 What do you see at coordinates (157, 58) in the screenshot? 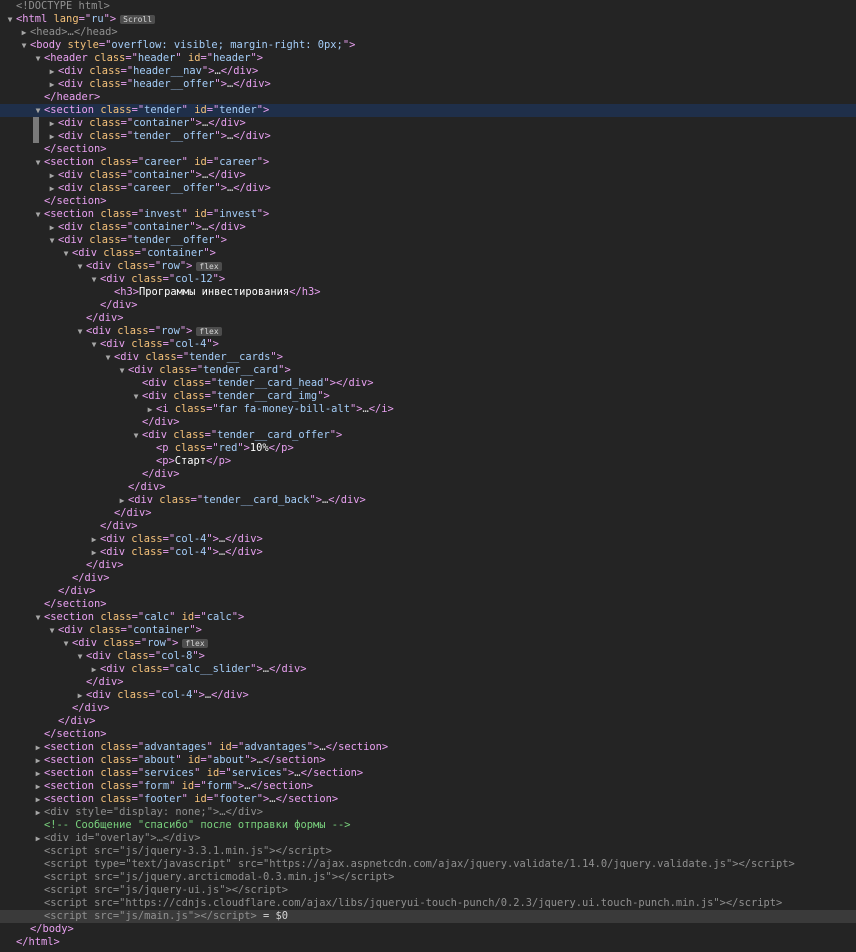
I see `attr-value: header` at bounding box center [157, 58].